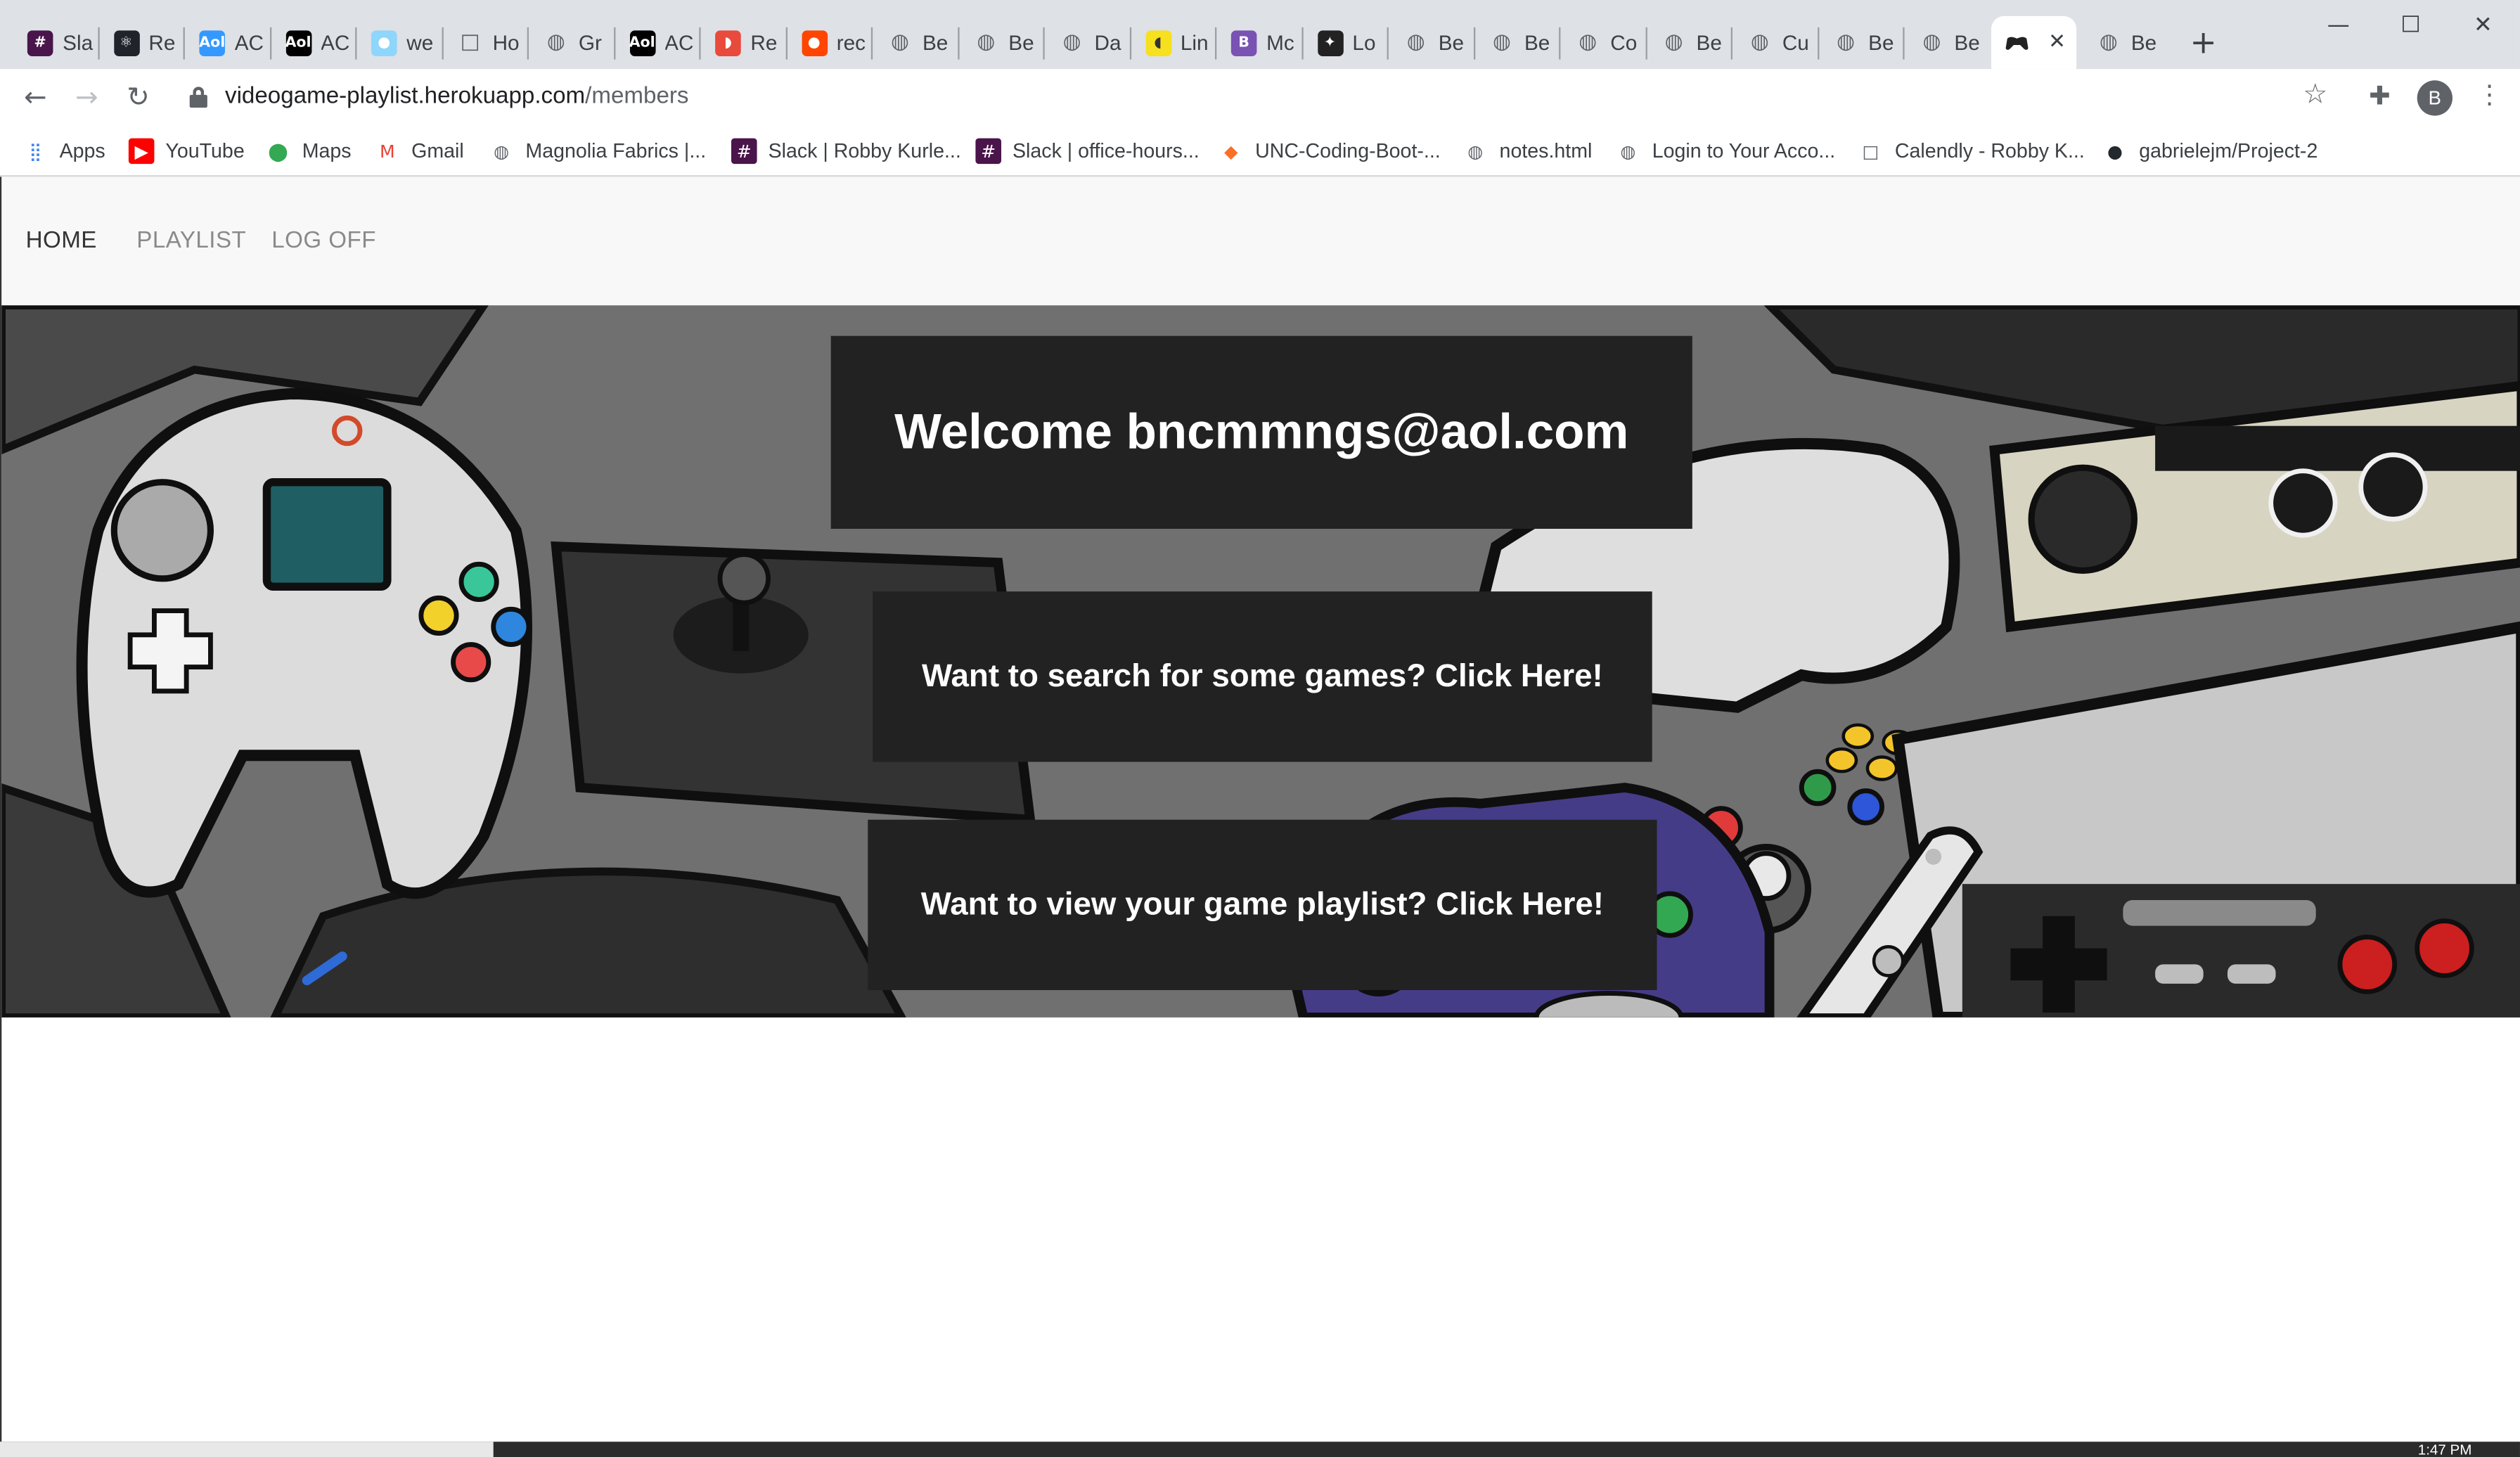 This screenshot has width=2520, height=1457. I want to click on bookmark-item: ● gabrielejm/Project-2, so click(2210, 151).